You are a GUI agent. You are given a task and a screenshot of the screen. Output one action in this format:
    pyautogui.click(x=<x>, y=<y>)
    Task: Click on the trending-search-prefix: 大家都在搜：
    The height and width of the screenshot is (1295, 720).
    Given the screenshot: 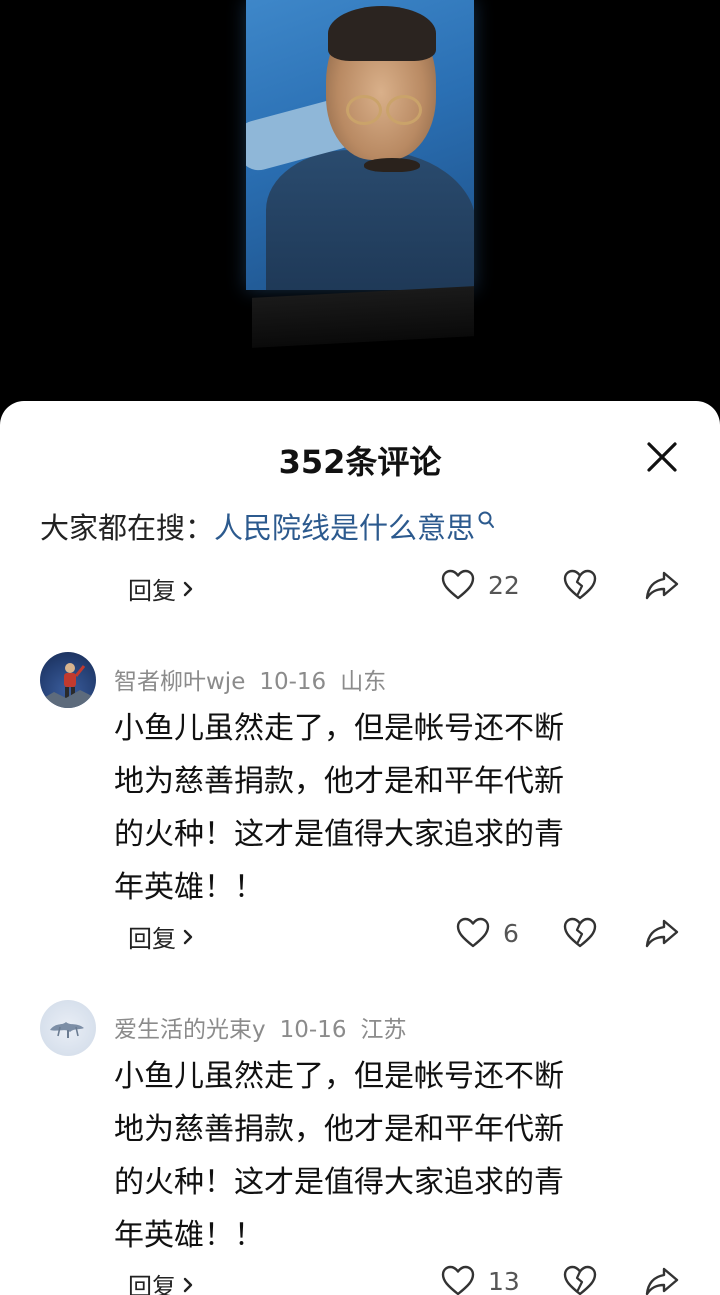 What is the action you would take?
    pyautogui.click(x=127, y=528)
    